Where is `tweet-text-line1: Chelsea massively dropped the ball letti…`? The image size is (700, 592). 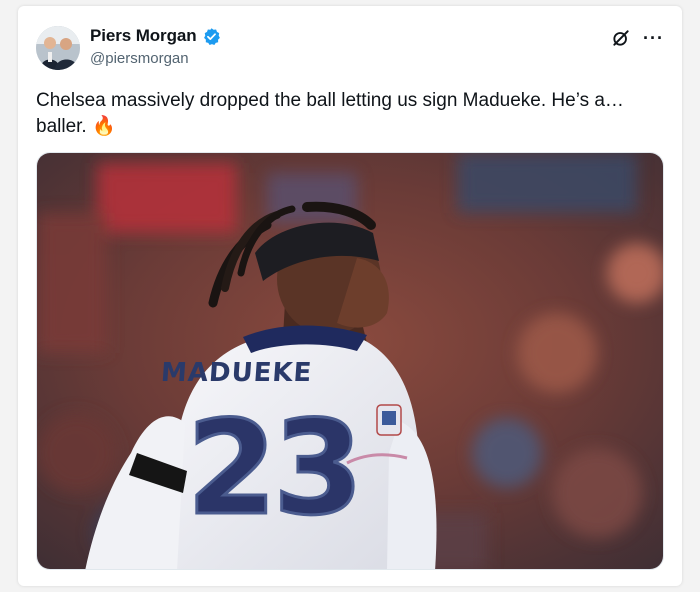 tweet-text-line1: Chelsea massively dropped the ball letti… is located at coordinates (330, 100).